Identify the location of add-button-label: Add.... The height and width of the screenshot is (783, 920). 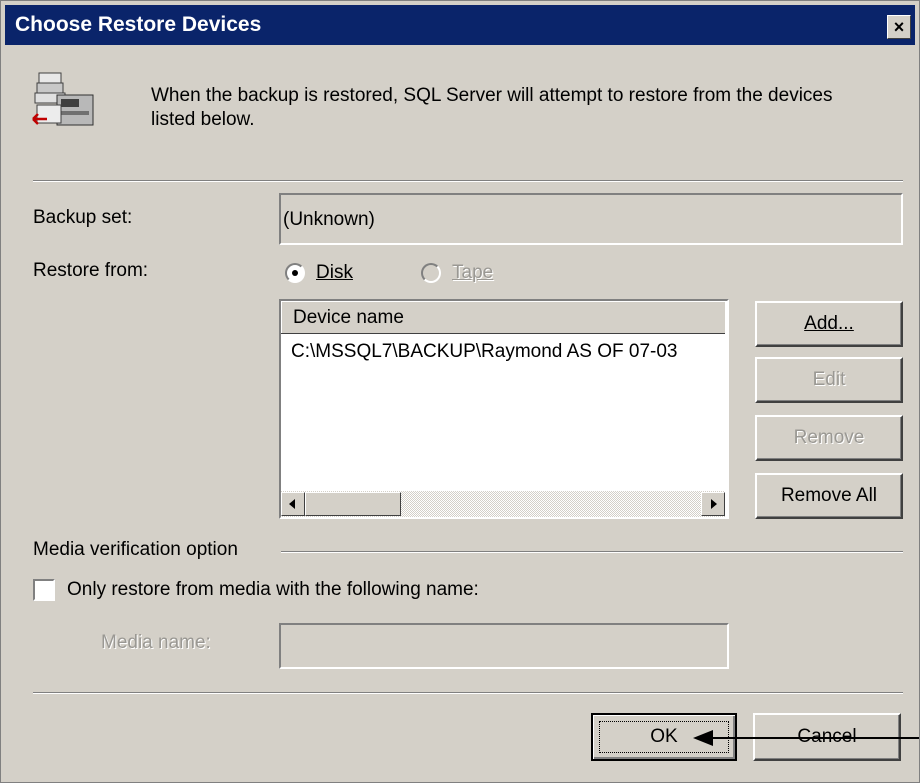
(829, 323).